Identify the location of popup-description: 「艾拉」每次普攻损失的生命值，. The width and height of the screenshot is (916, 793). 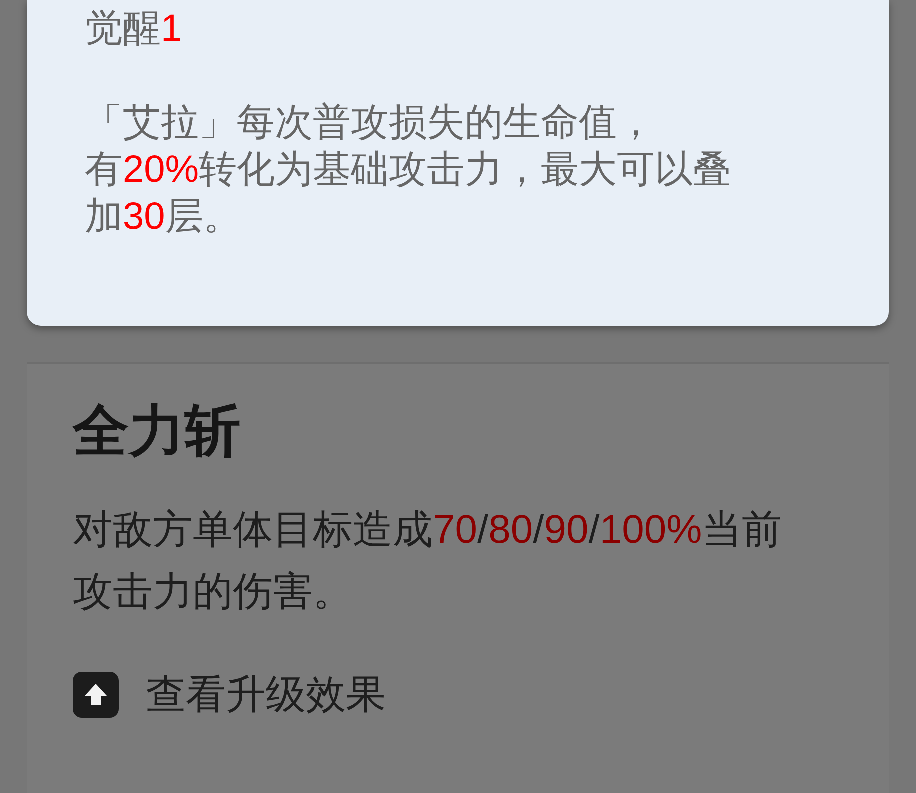
(370, 123).